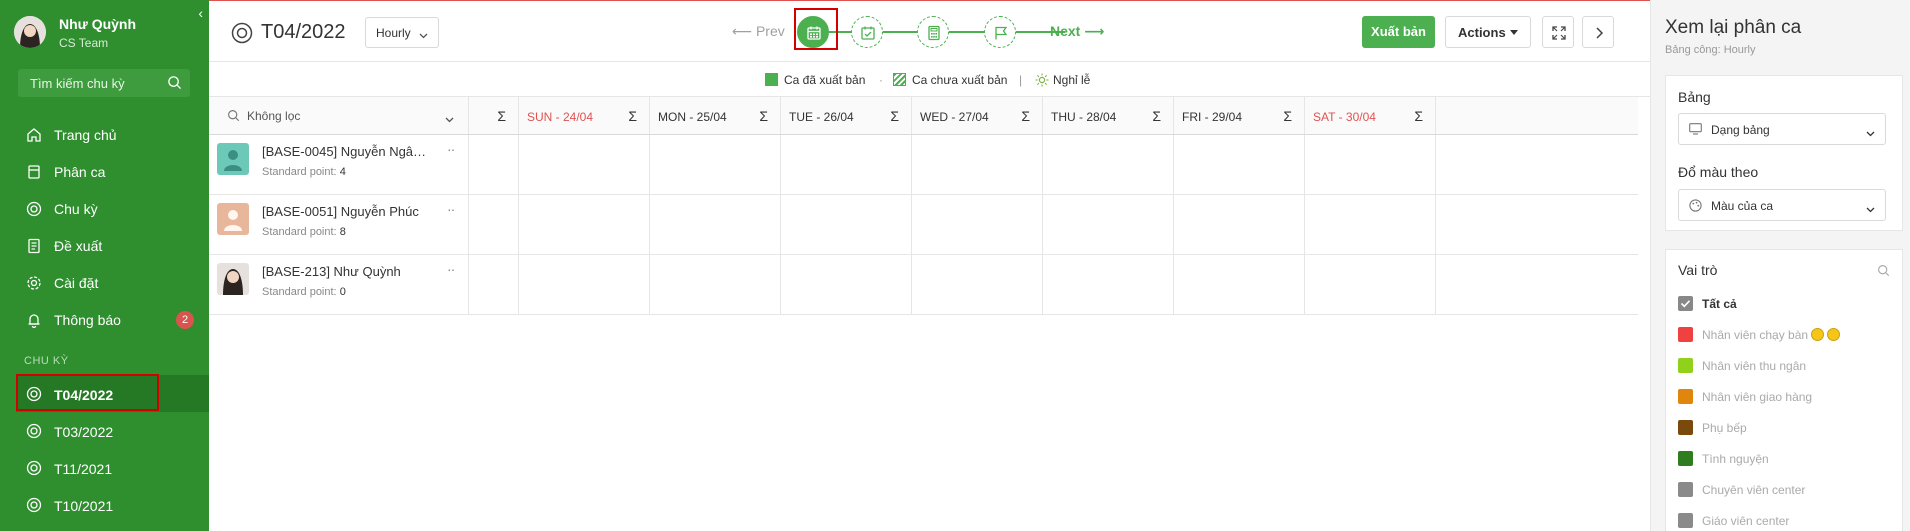 This screenshot has width=1910, height=531. Describe the element at coordinates (34, 283) in the screenshot. I see `gear-icon` at that location.